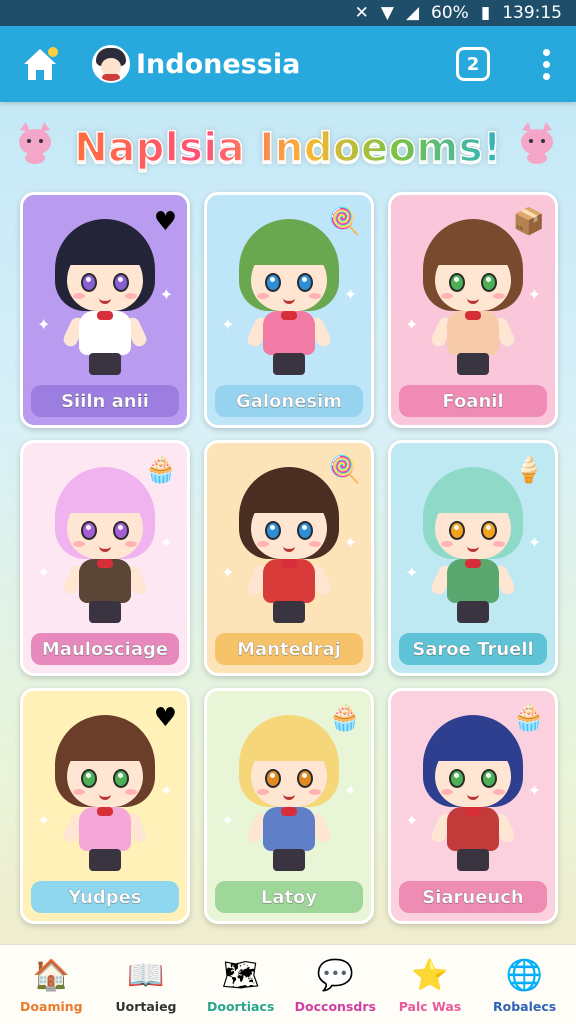  What do you see at coordinates (240, 975) in the screenshot?
I see `nav-icon: 🗺` at bounding box center [240, 975].